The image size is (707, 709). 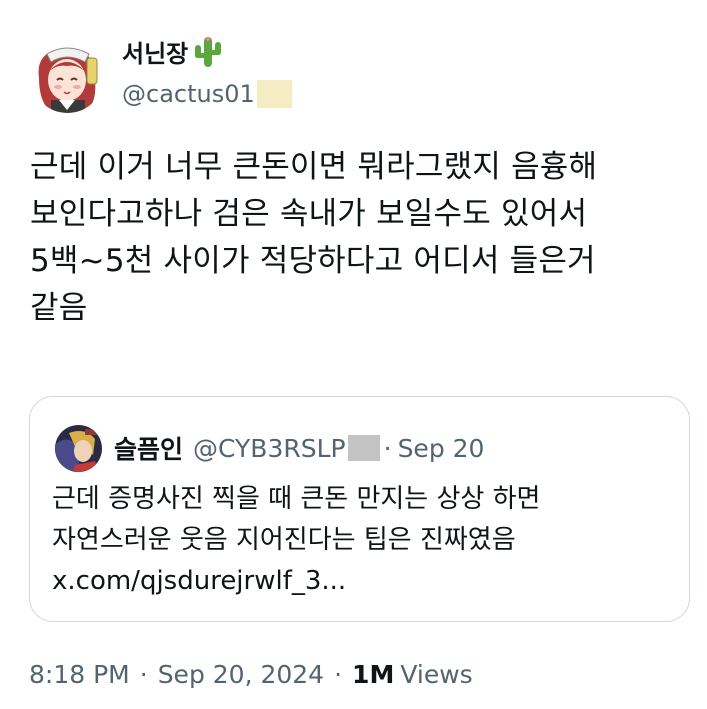 I want to click on cactus-icon, so click(x=208, y=52).